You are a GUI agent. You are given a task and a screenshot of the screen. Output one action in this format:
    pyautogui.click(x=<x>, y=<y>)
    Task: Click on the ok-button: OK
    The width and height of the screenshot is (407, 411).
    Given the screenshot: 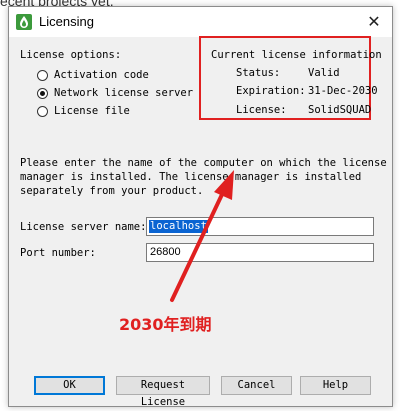 What is the action you would take?
    pyautogui.click(x=69, y=385)
    